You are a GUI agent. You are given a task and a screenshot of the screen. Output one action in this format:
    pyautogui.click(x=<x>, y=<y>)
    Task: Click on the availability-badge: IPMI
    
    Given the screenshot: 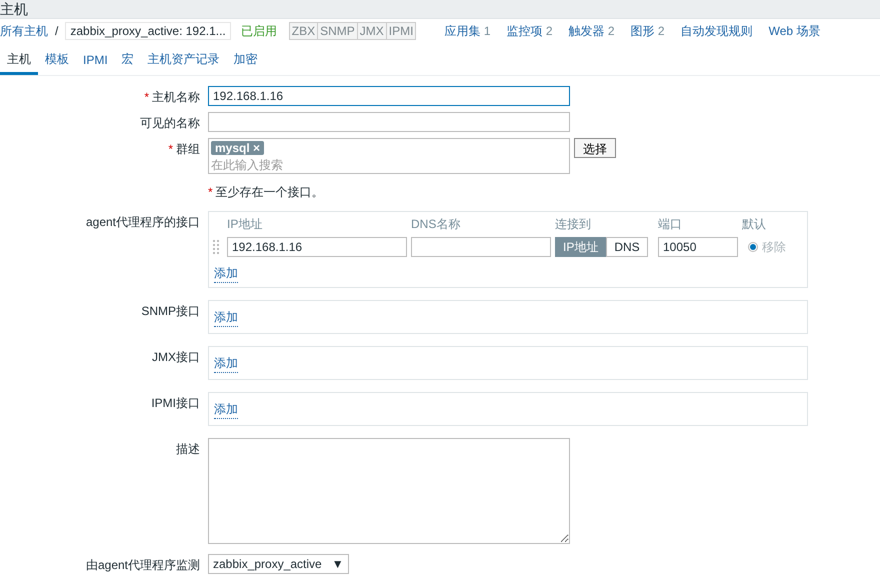 What is the action you would take?
    pyautogui.click(x=401, y=31)
    